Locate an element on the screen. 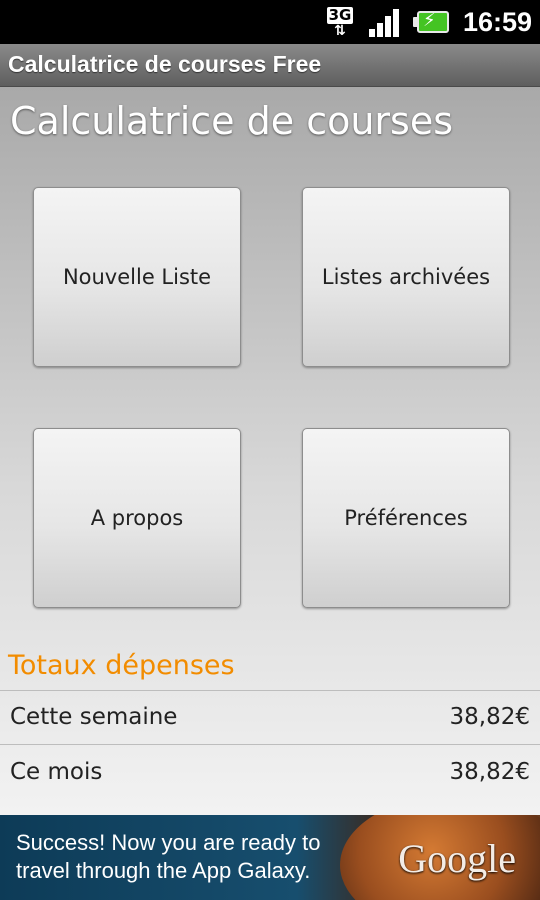 This screenshot has width=540, height=900. about-label: A propos is located at coordinates (137, 518).